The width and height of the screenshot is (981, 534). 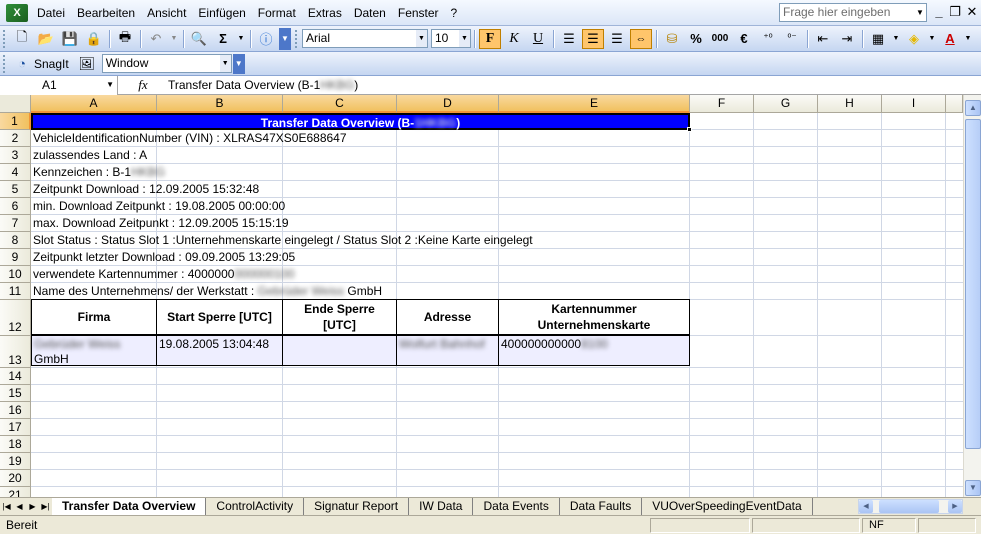 I want to click on new-file-icon: 🗋, so click(x=22, y=39).